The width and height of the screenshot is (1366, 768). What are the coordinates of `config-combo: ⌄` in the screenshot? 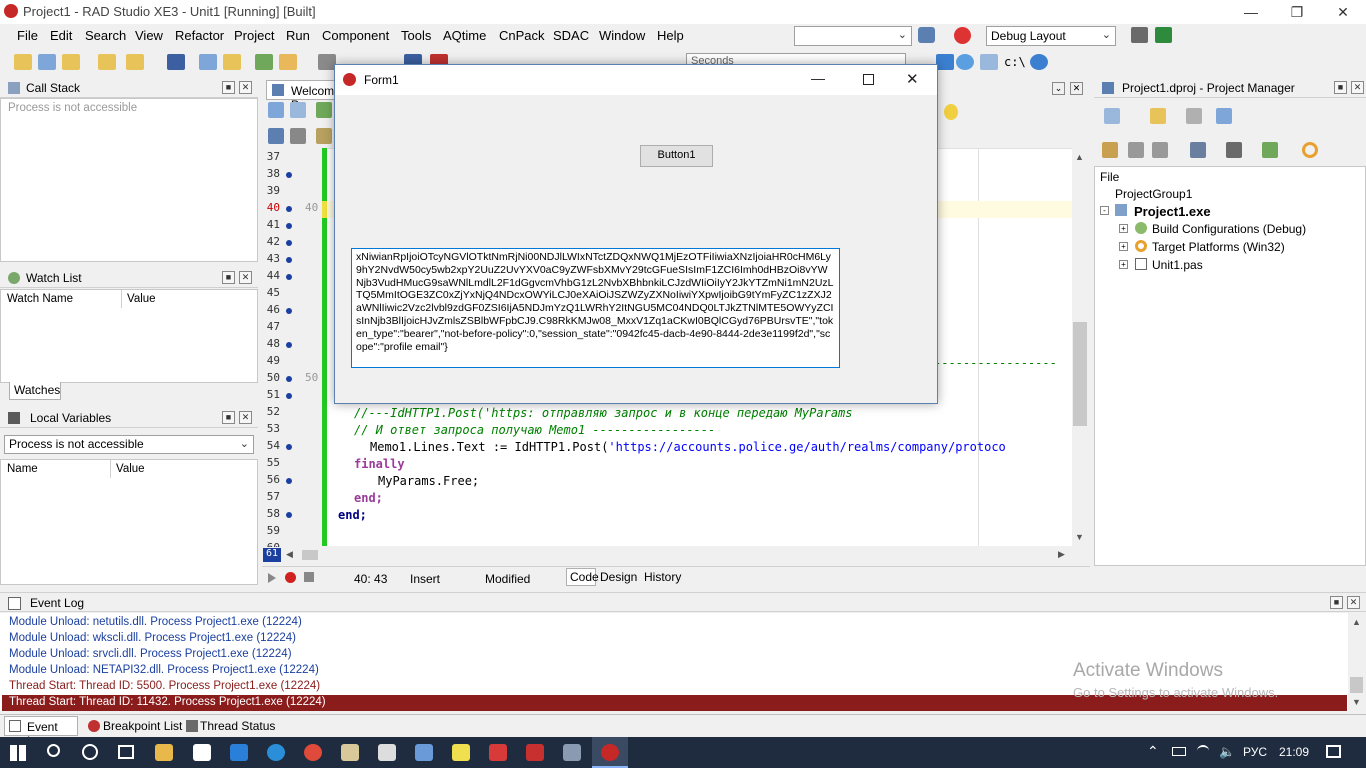 It's located at (853, 36).